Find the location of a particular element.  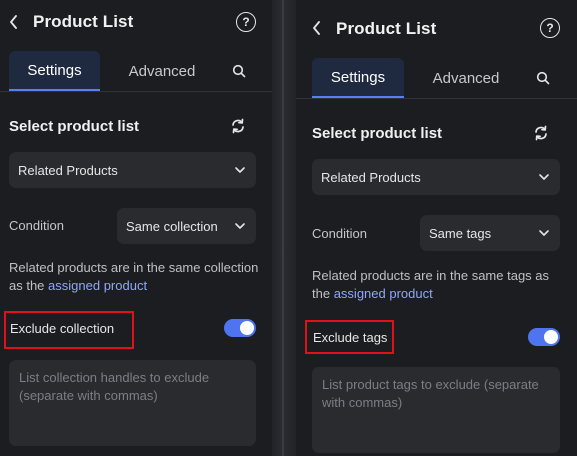

condition-select-value: Same collection is located at coordinates (172, 226).